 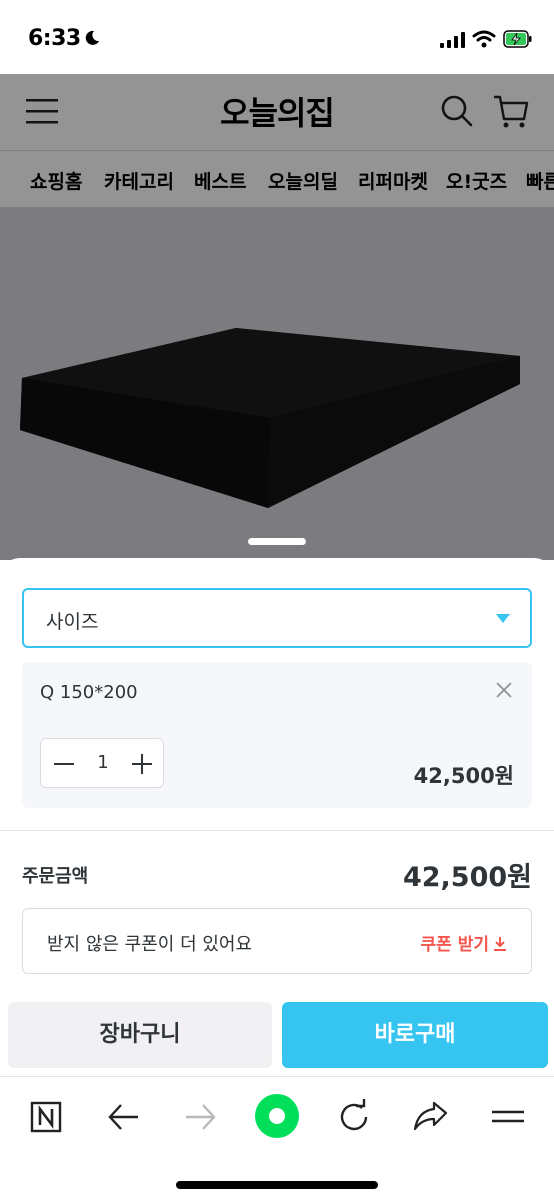 I want to click on refresh-icon, so click(x=354, y=1117).